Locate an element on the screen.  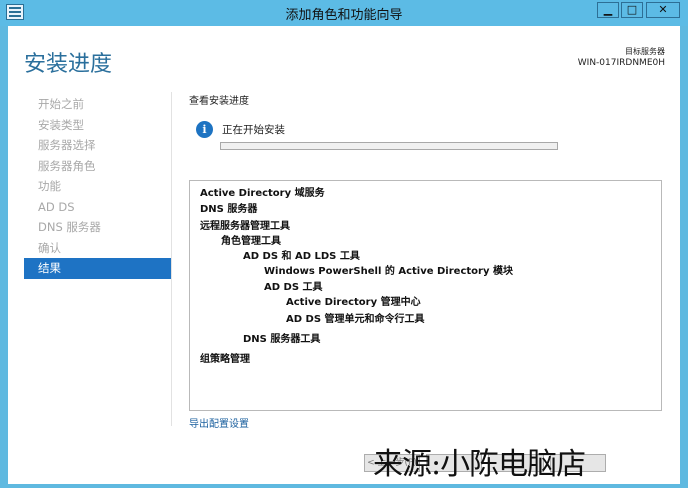
title-bar: 添加角色和功能向导 ▁ □ ✕ is located at coordinates (344, 13).